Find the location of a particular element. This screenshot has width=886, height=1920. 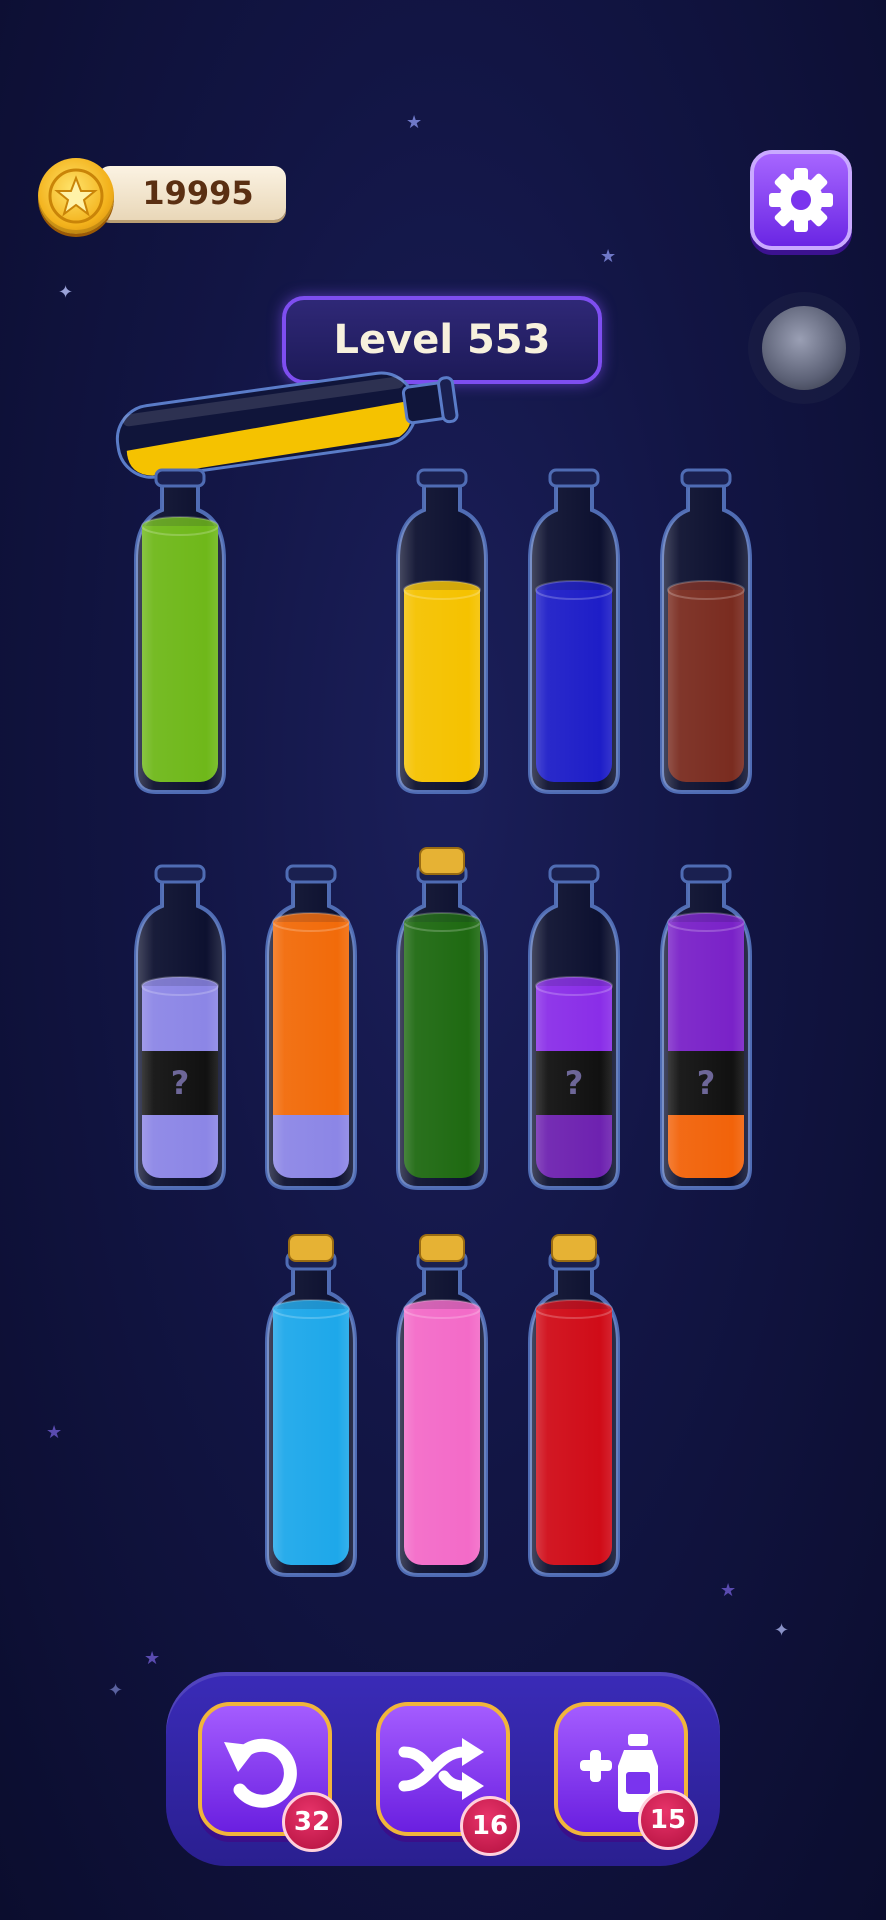

pouring-bottle is located at coordinates (287, 425).